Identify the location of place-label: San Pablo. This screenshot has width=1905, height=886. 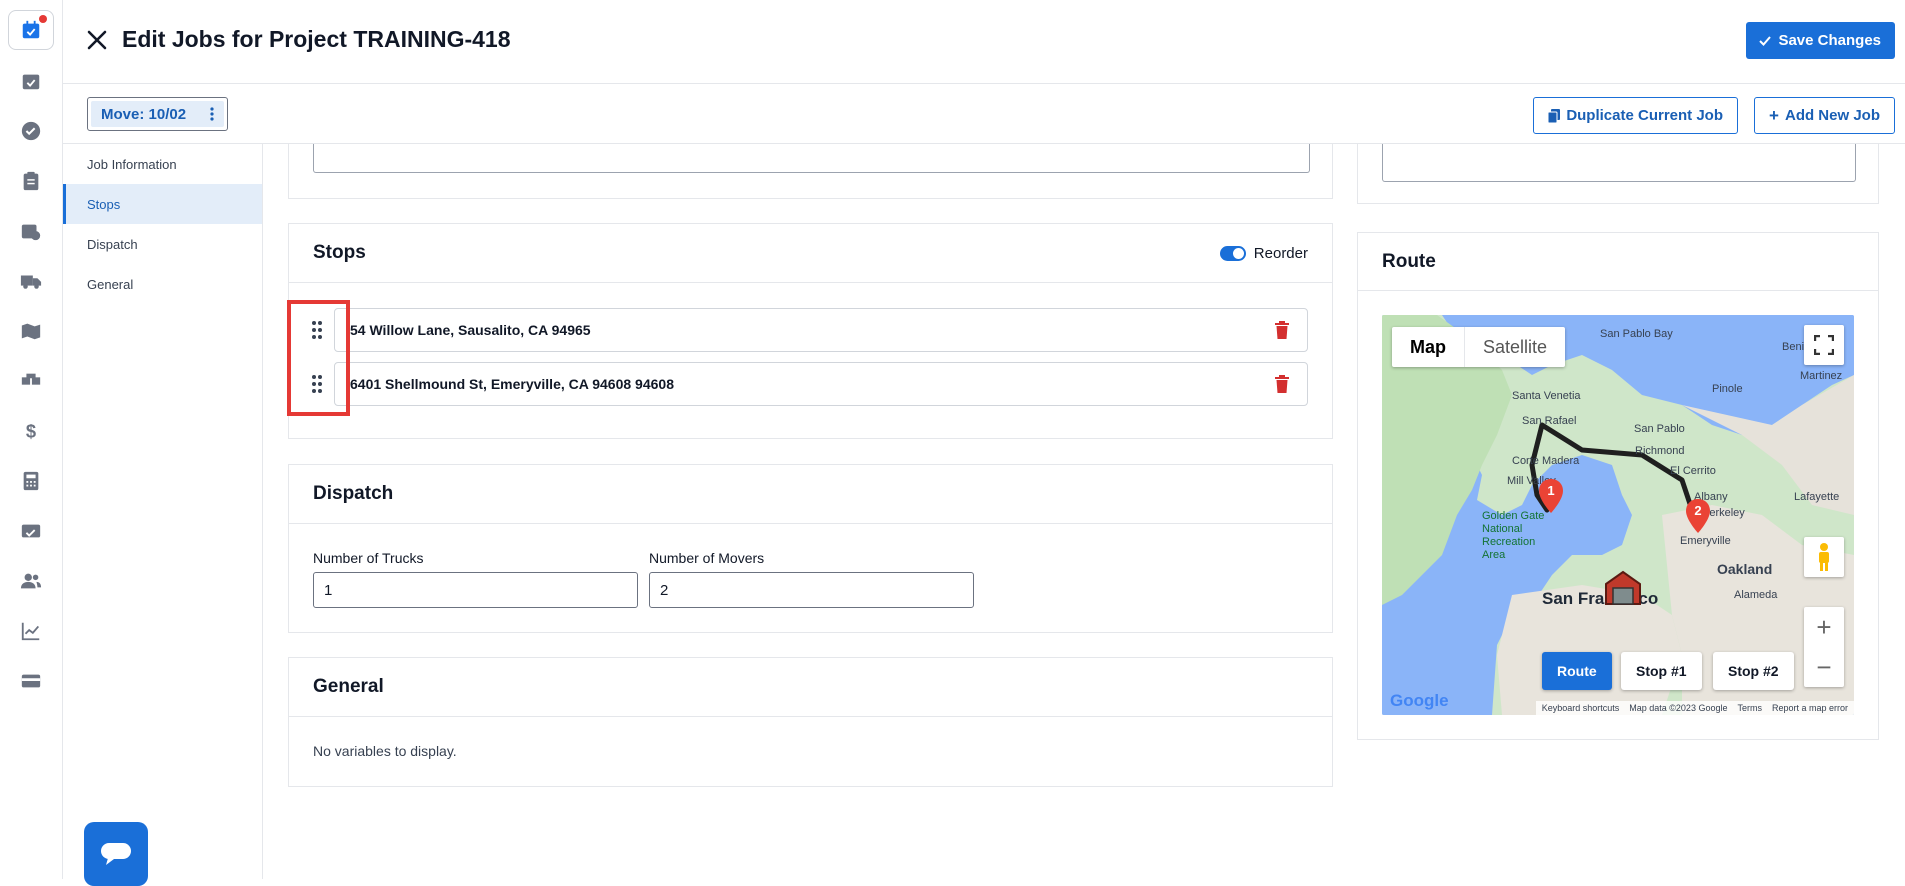
(1659, 429).